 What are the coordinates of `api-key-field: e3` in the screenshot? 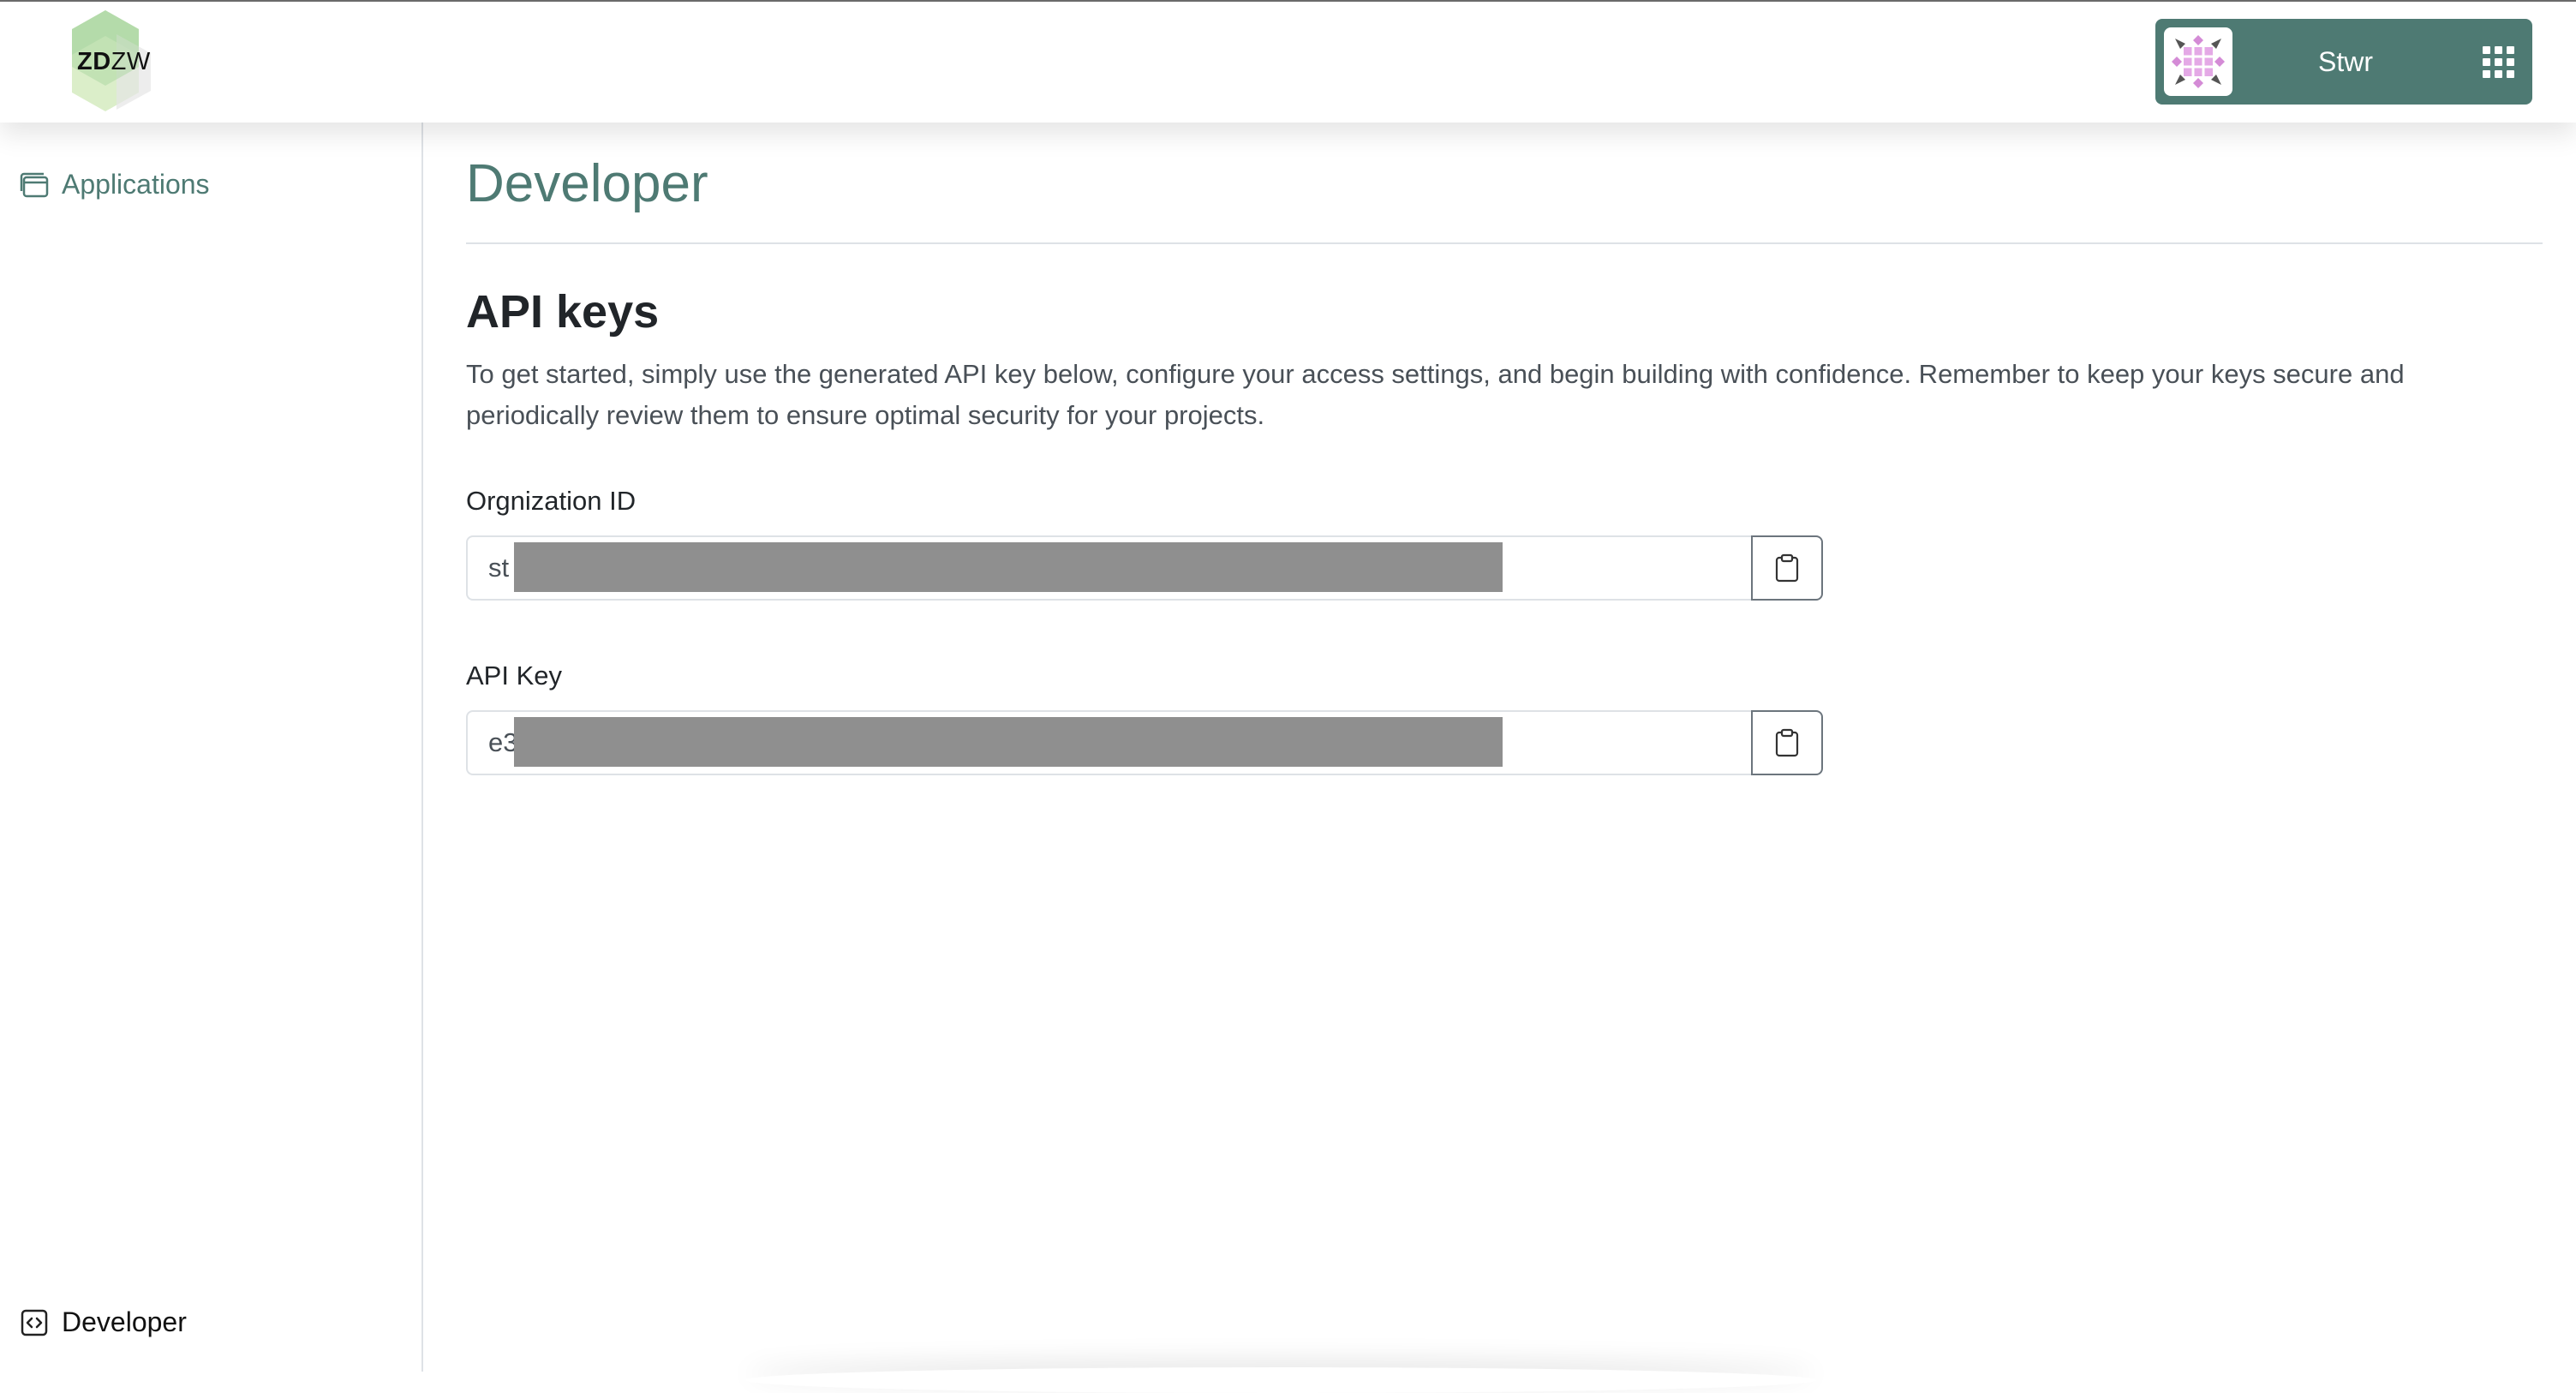 It's located at (1109, 743).